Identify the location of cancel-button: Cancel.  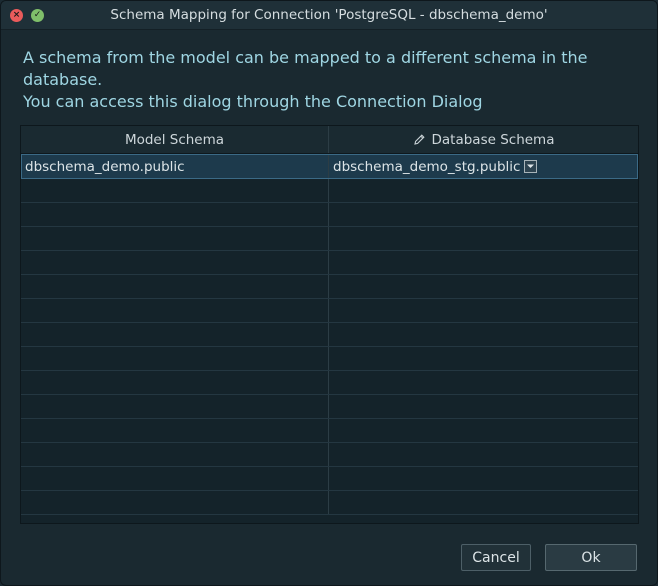
(496, 557).